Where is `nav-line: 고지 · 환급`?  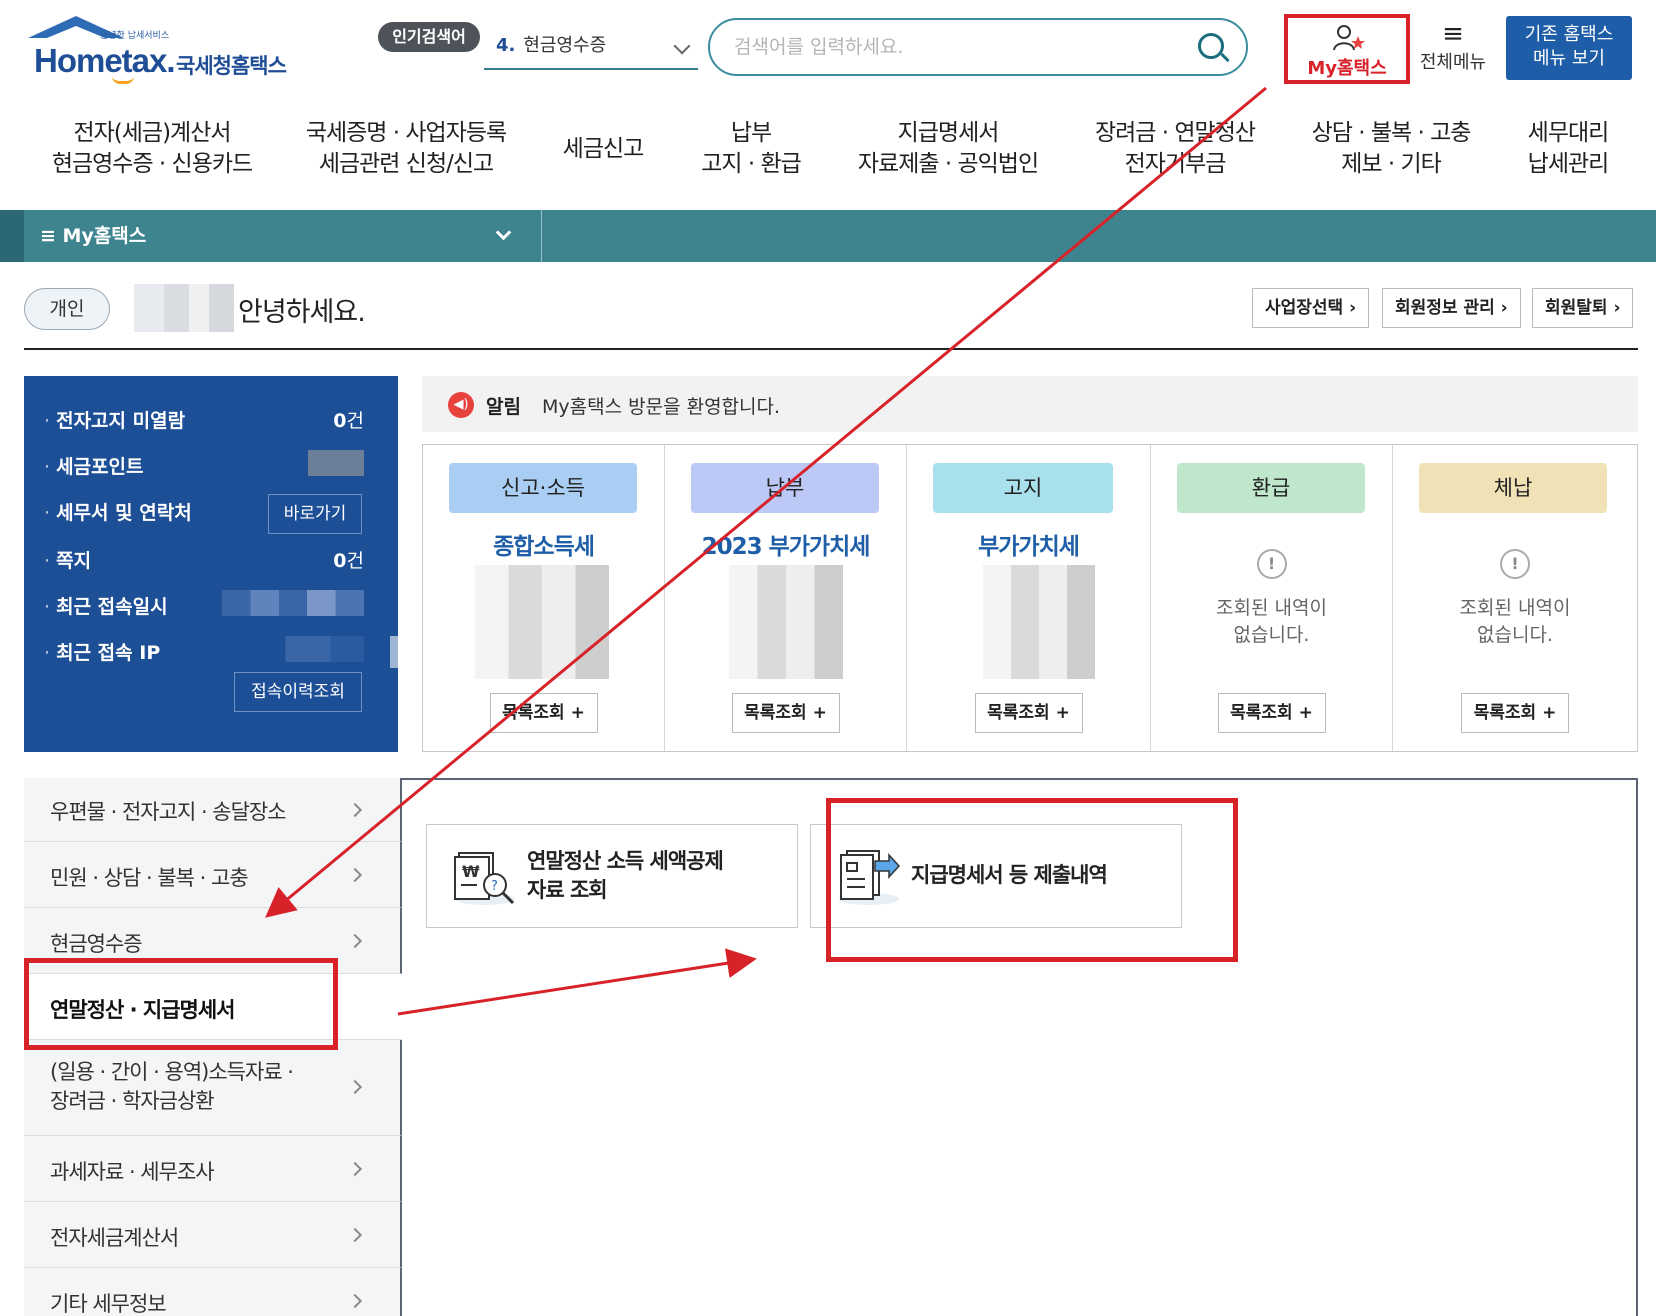
nav-line: 고지 · 환급 is located at coordinates (751, 164).